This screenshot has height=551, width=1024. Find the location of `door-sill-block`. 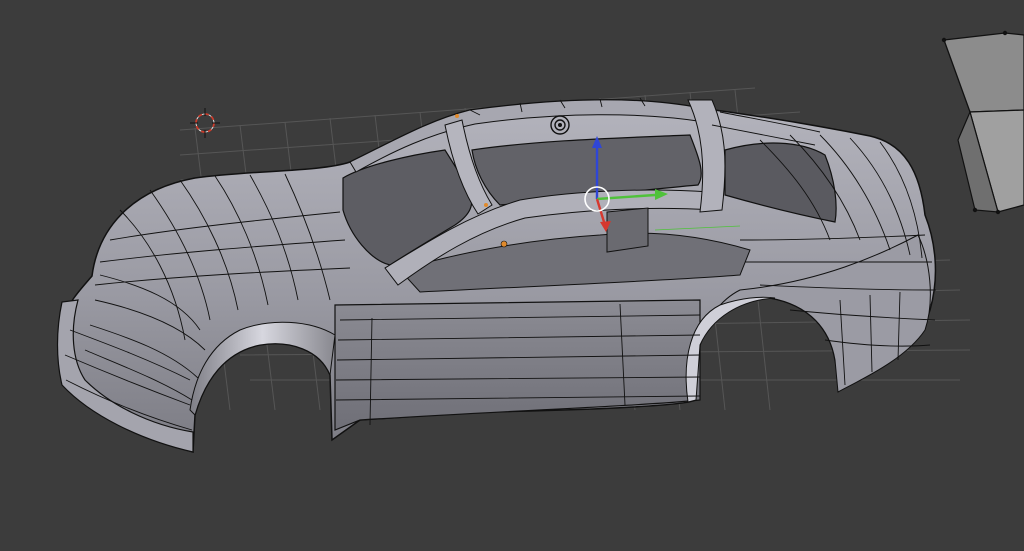

door-sill-block is located at coordinates (627, 230).